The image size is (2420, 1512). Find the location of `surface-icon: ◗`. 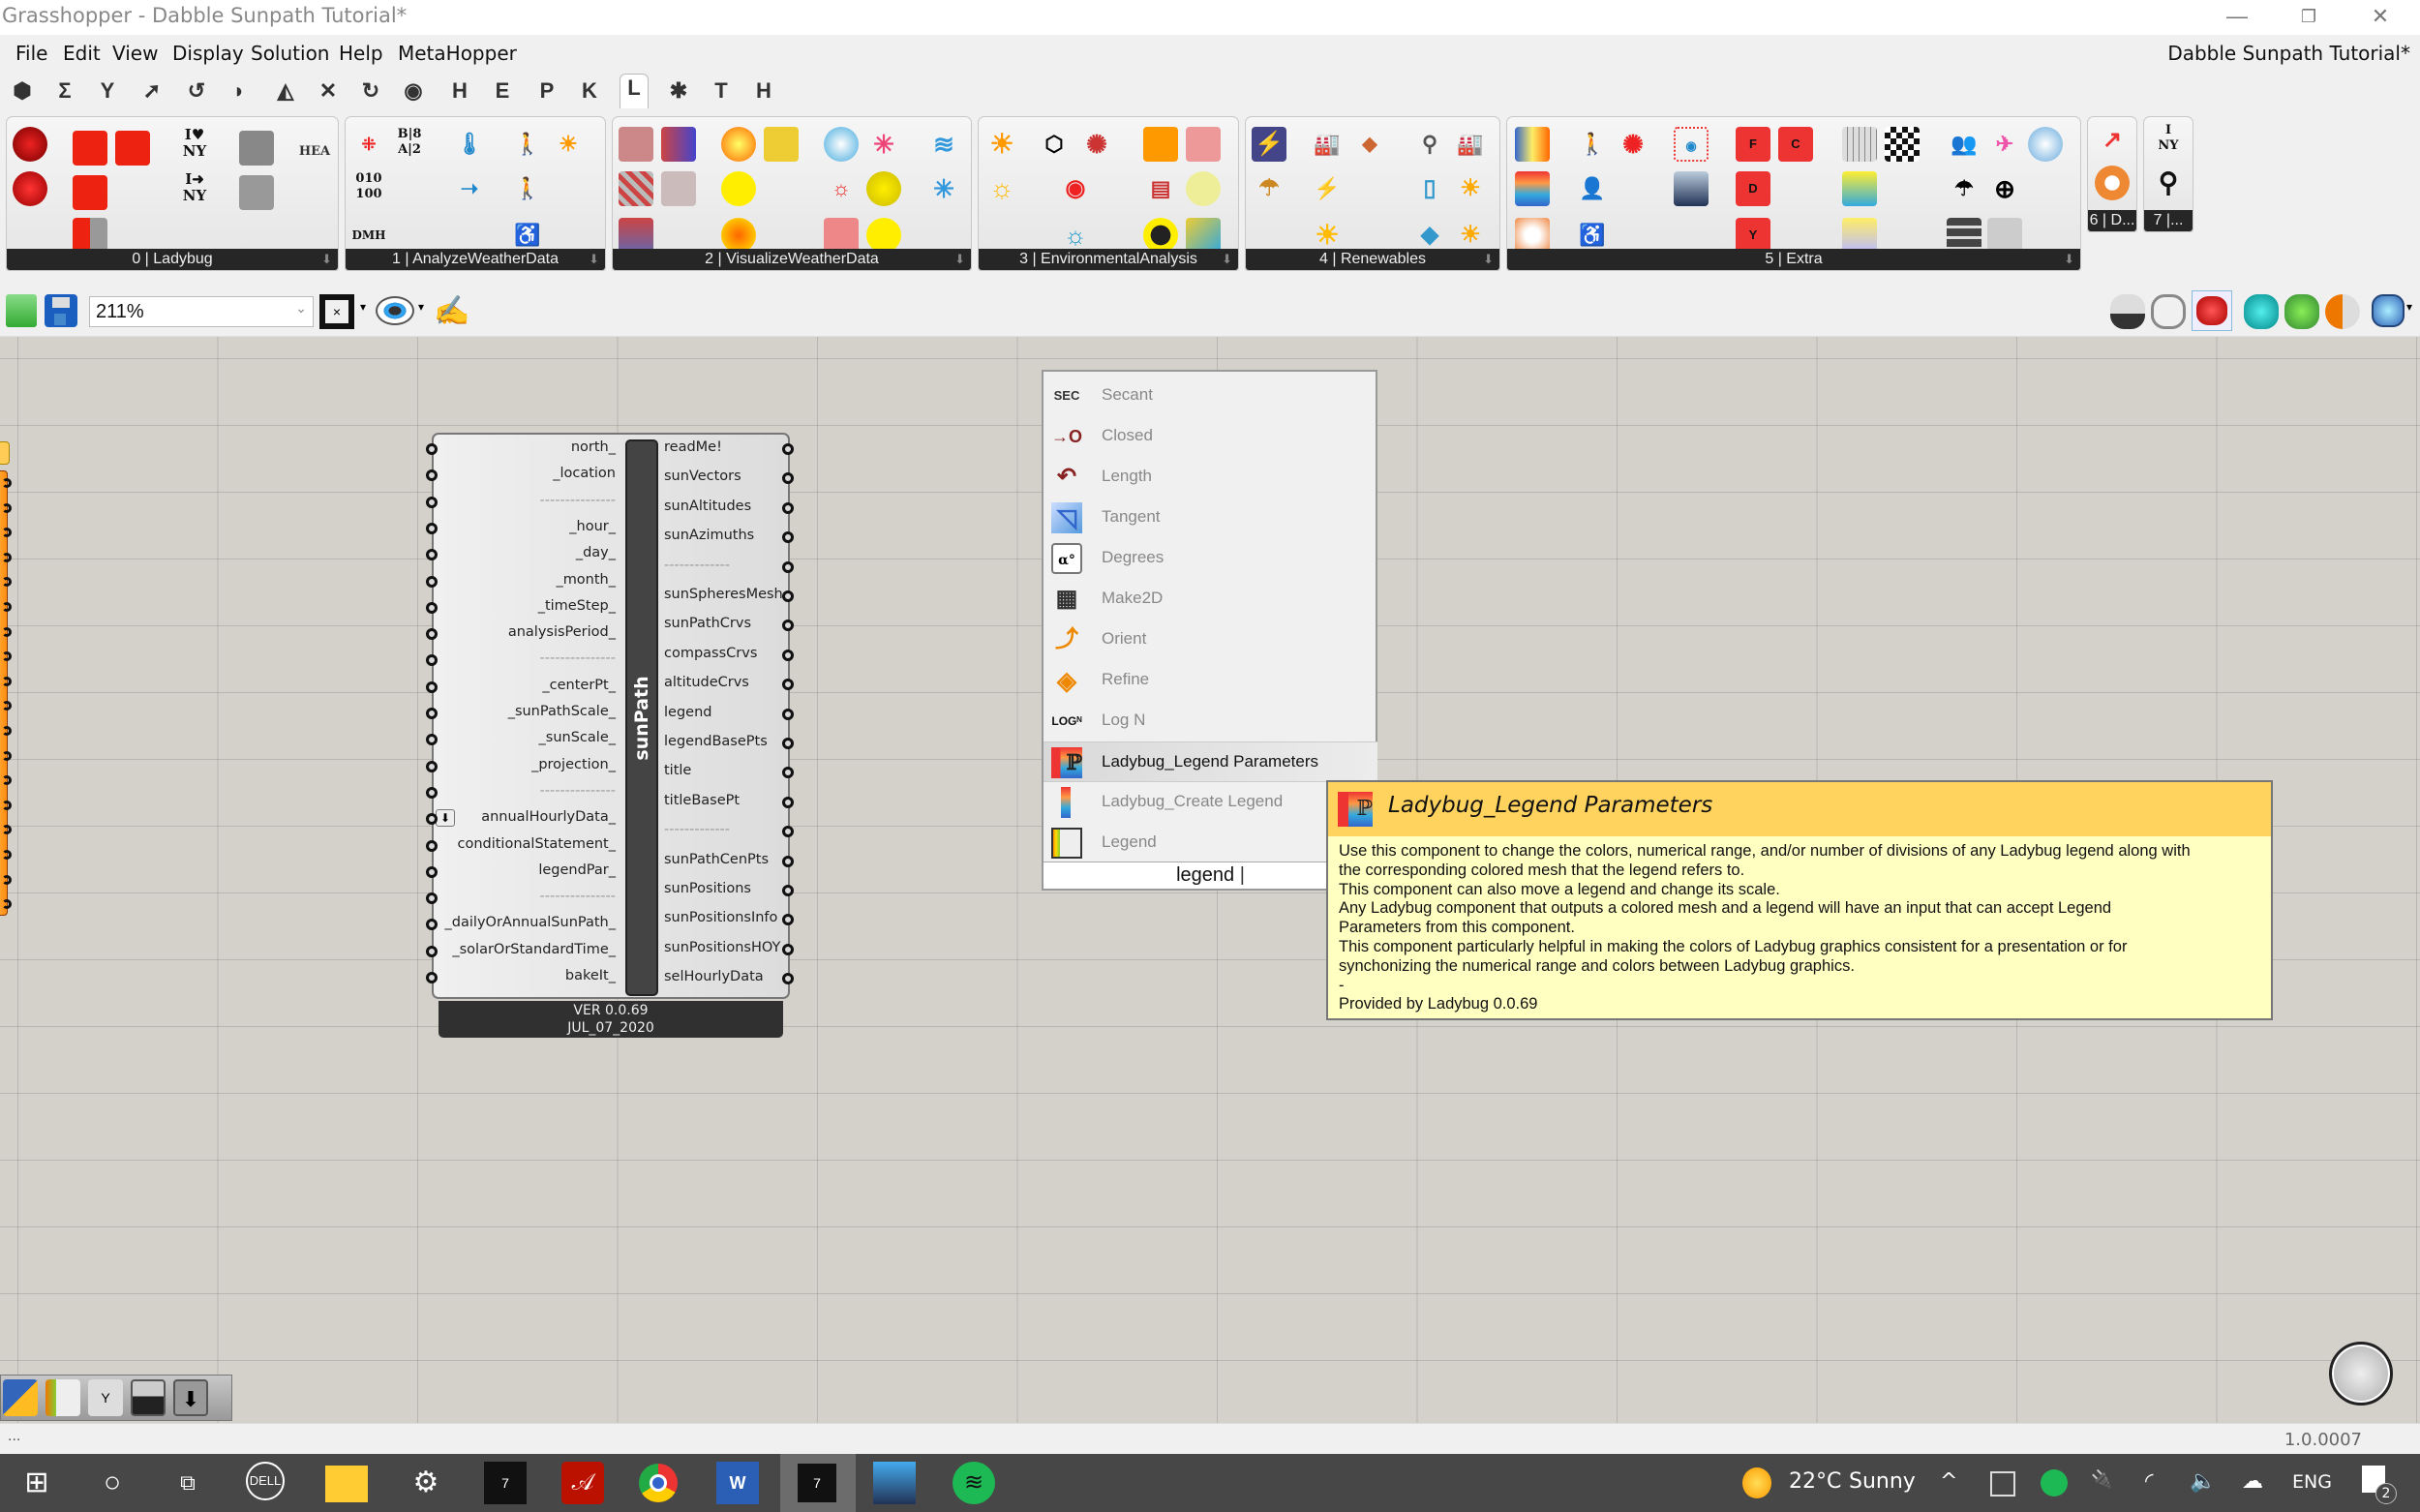

surface-icon: ◗ is located at coordinates (239, 91).